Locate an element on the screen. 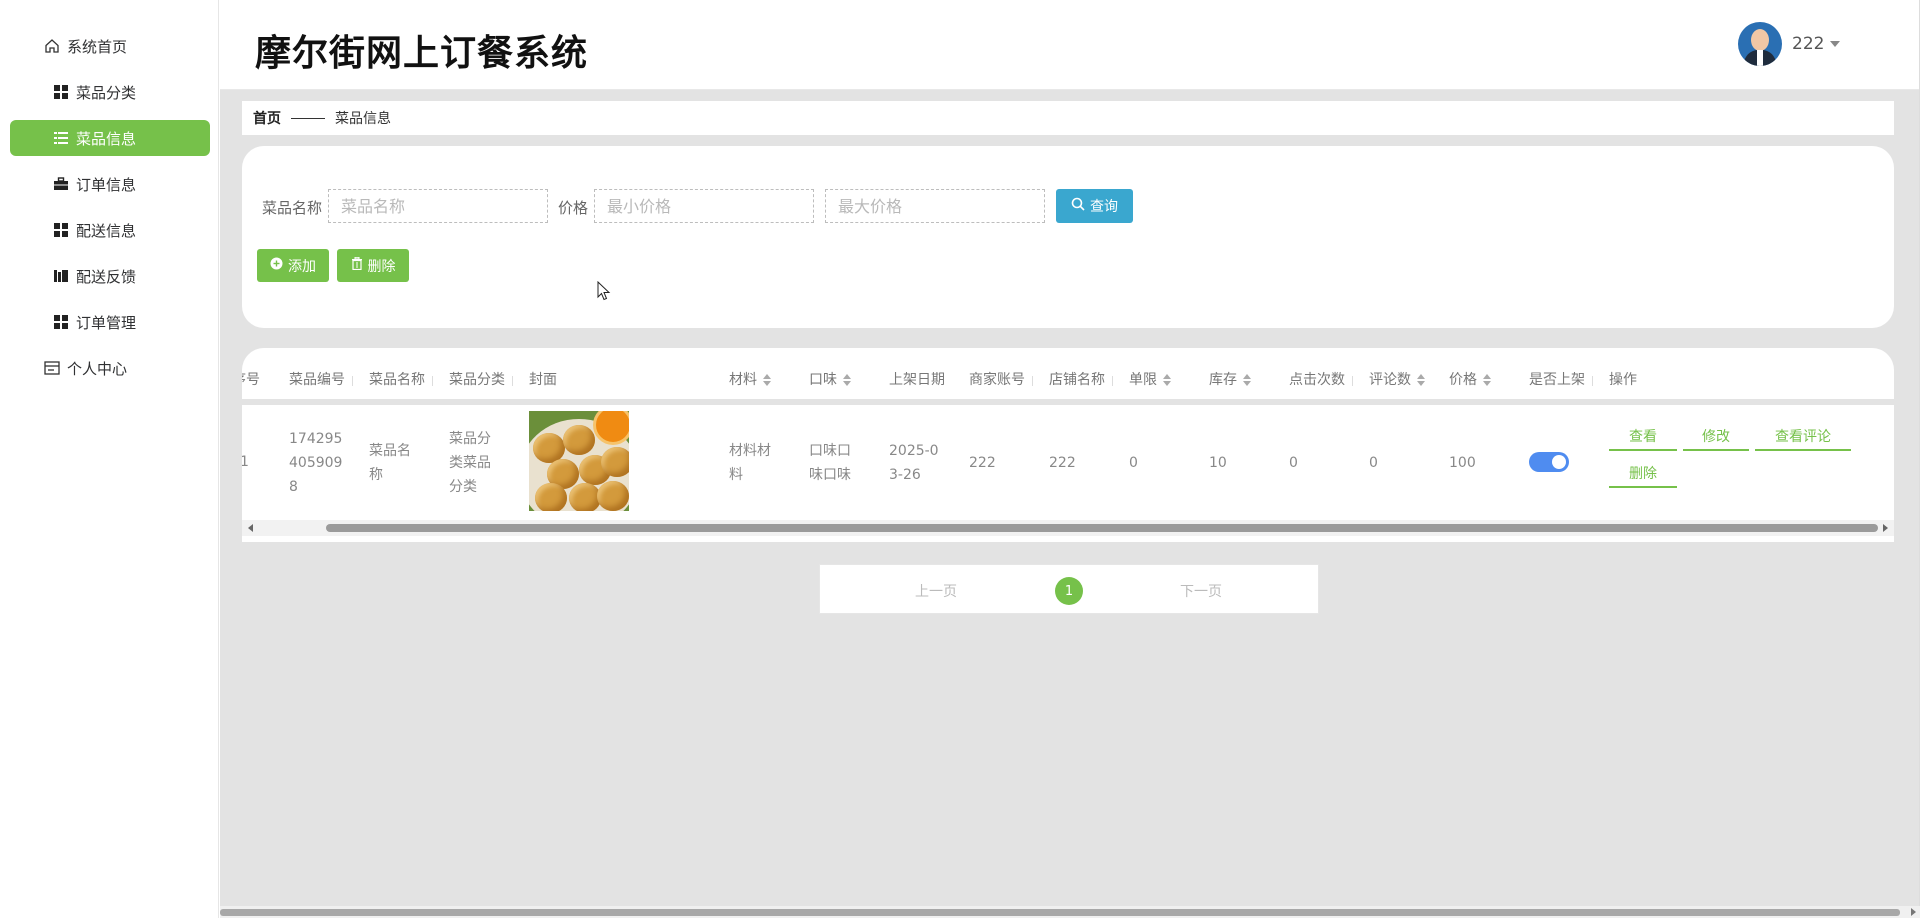  sidebar-item-home: 系统首页 is located at coordinates (110, 46).